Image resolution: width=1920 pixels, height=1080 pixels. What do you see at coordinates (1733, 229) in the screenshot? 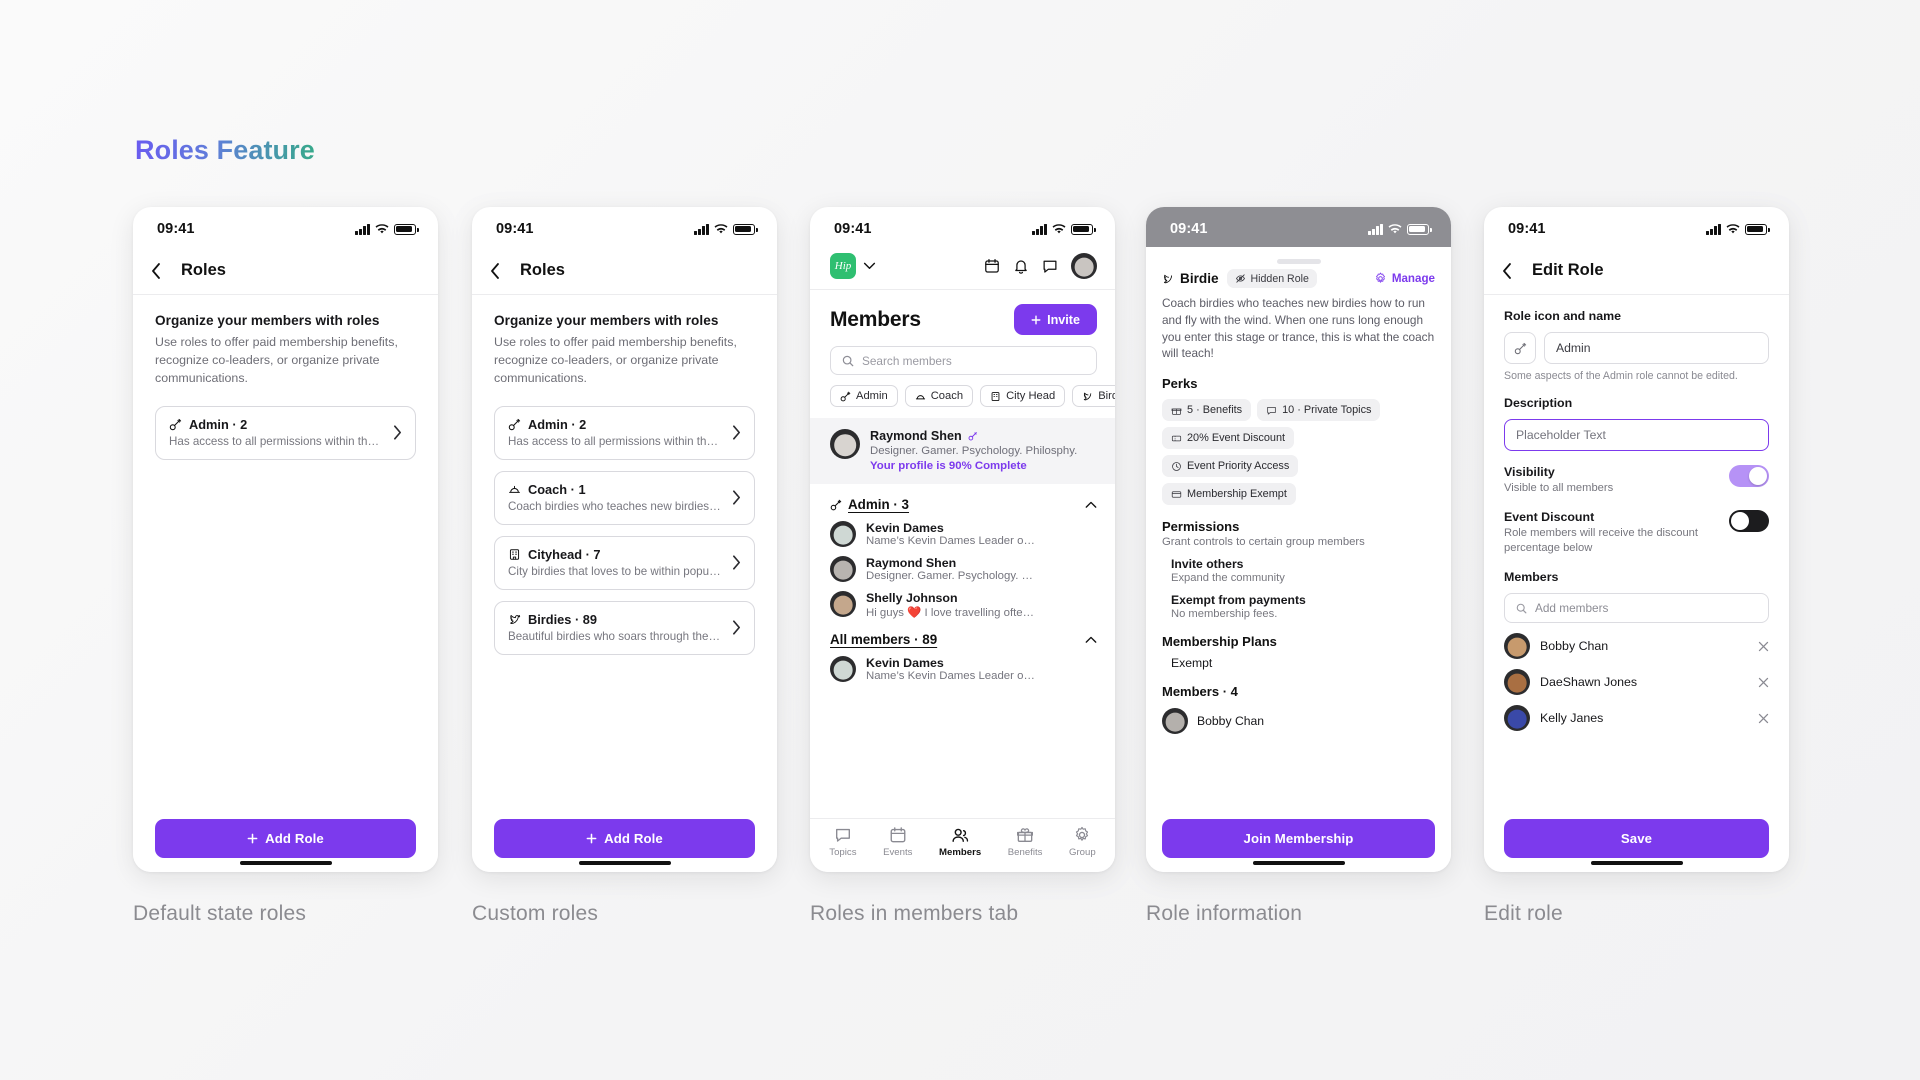
I see `wifi-icon` at bounding box center [1733, 229].